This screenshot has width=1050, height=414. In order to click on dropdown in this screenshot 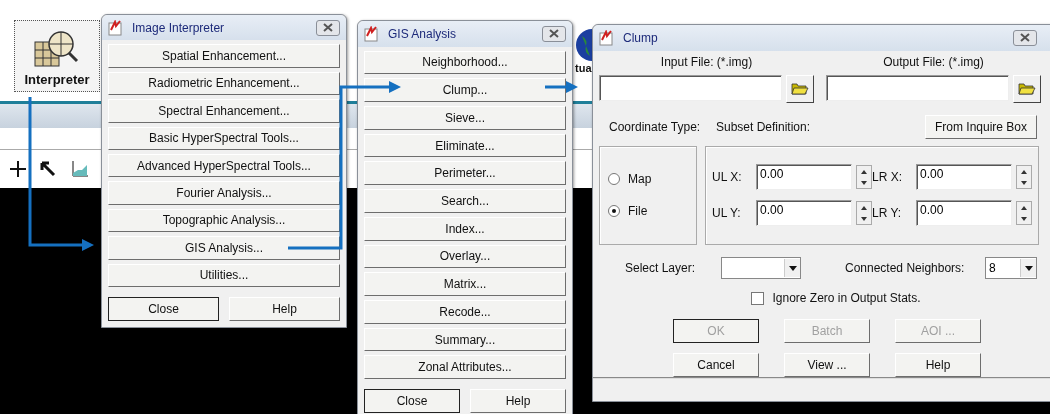, I will do `click(761, 268)`.